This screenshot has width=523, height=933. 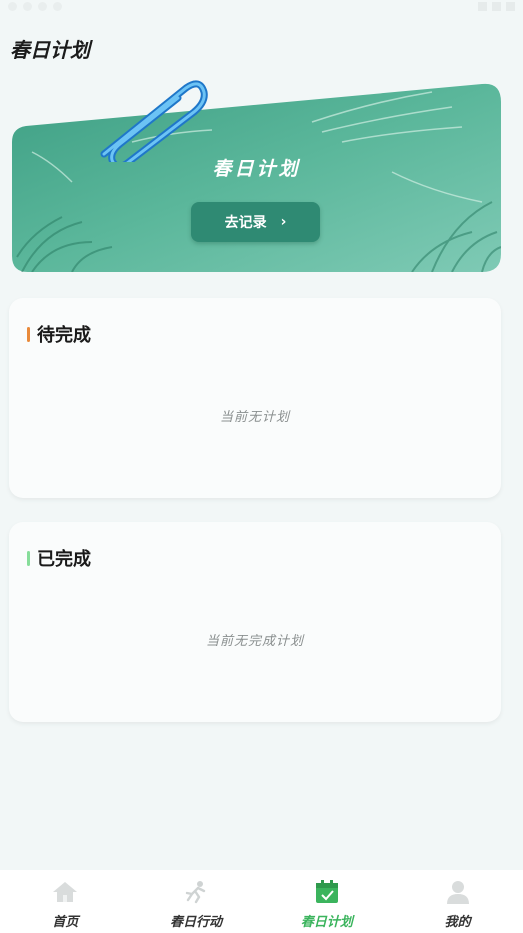 What do you see at coordinates (482, 6) in the screenshot?
I see `wifi-icon` at bounding box center [482, 6].